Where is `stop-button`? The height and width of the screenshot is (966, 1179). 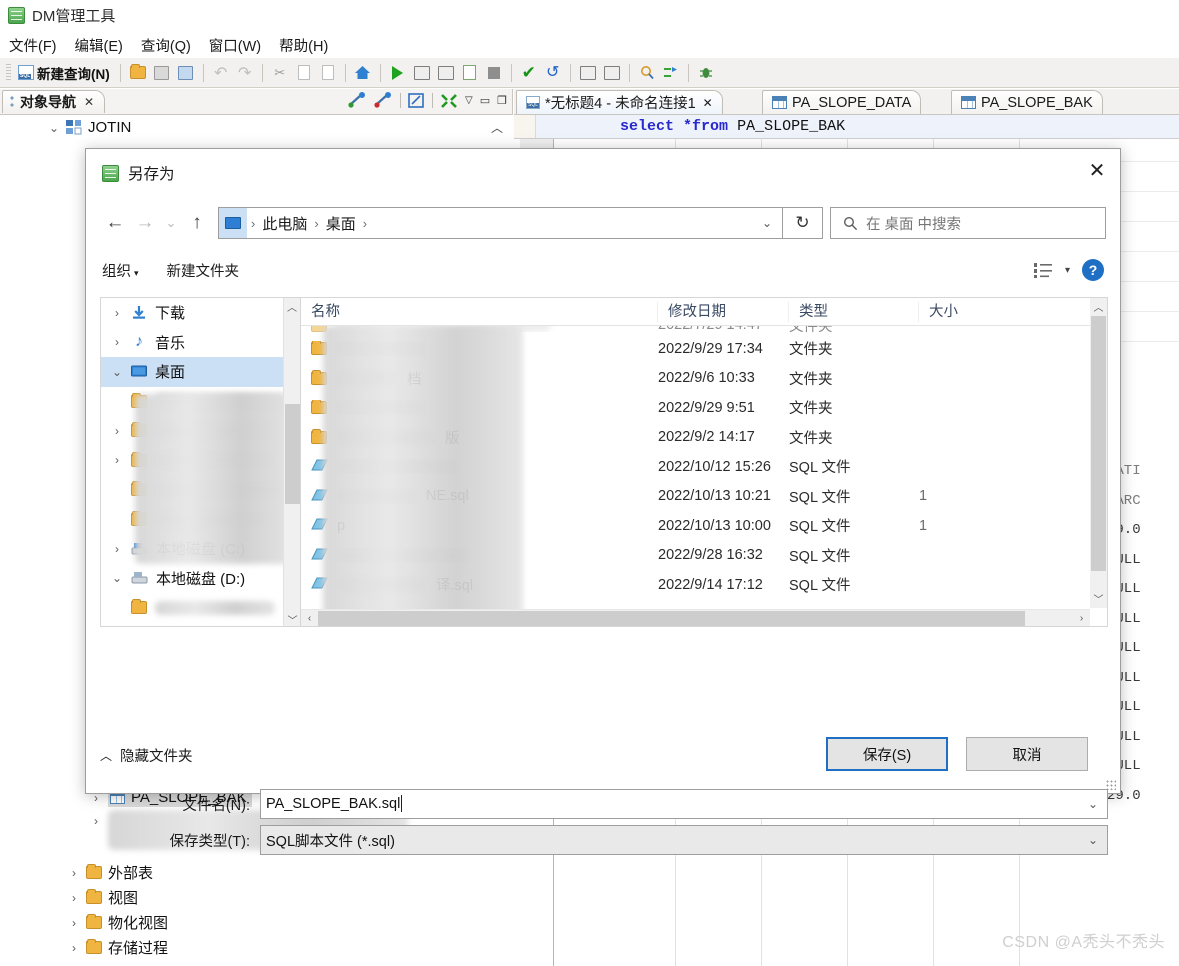
stop-button is located at coordinates (494, 73).